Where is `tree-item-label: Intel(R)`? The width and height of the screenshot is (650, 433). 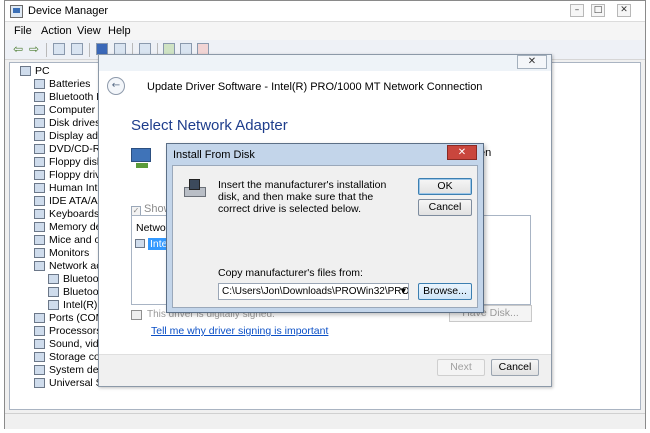 tree-item-label: Intel(R) is located at coordinates (80, 305).